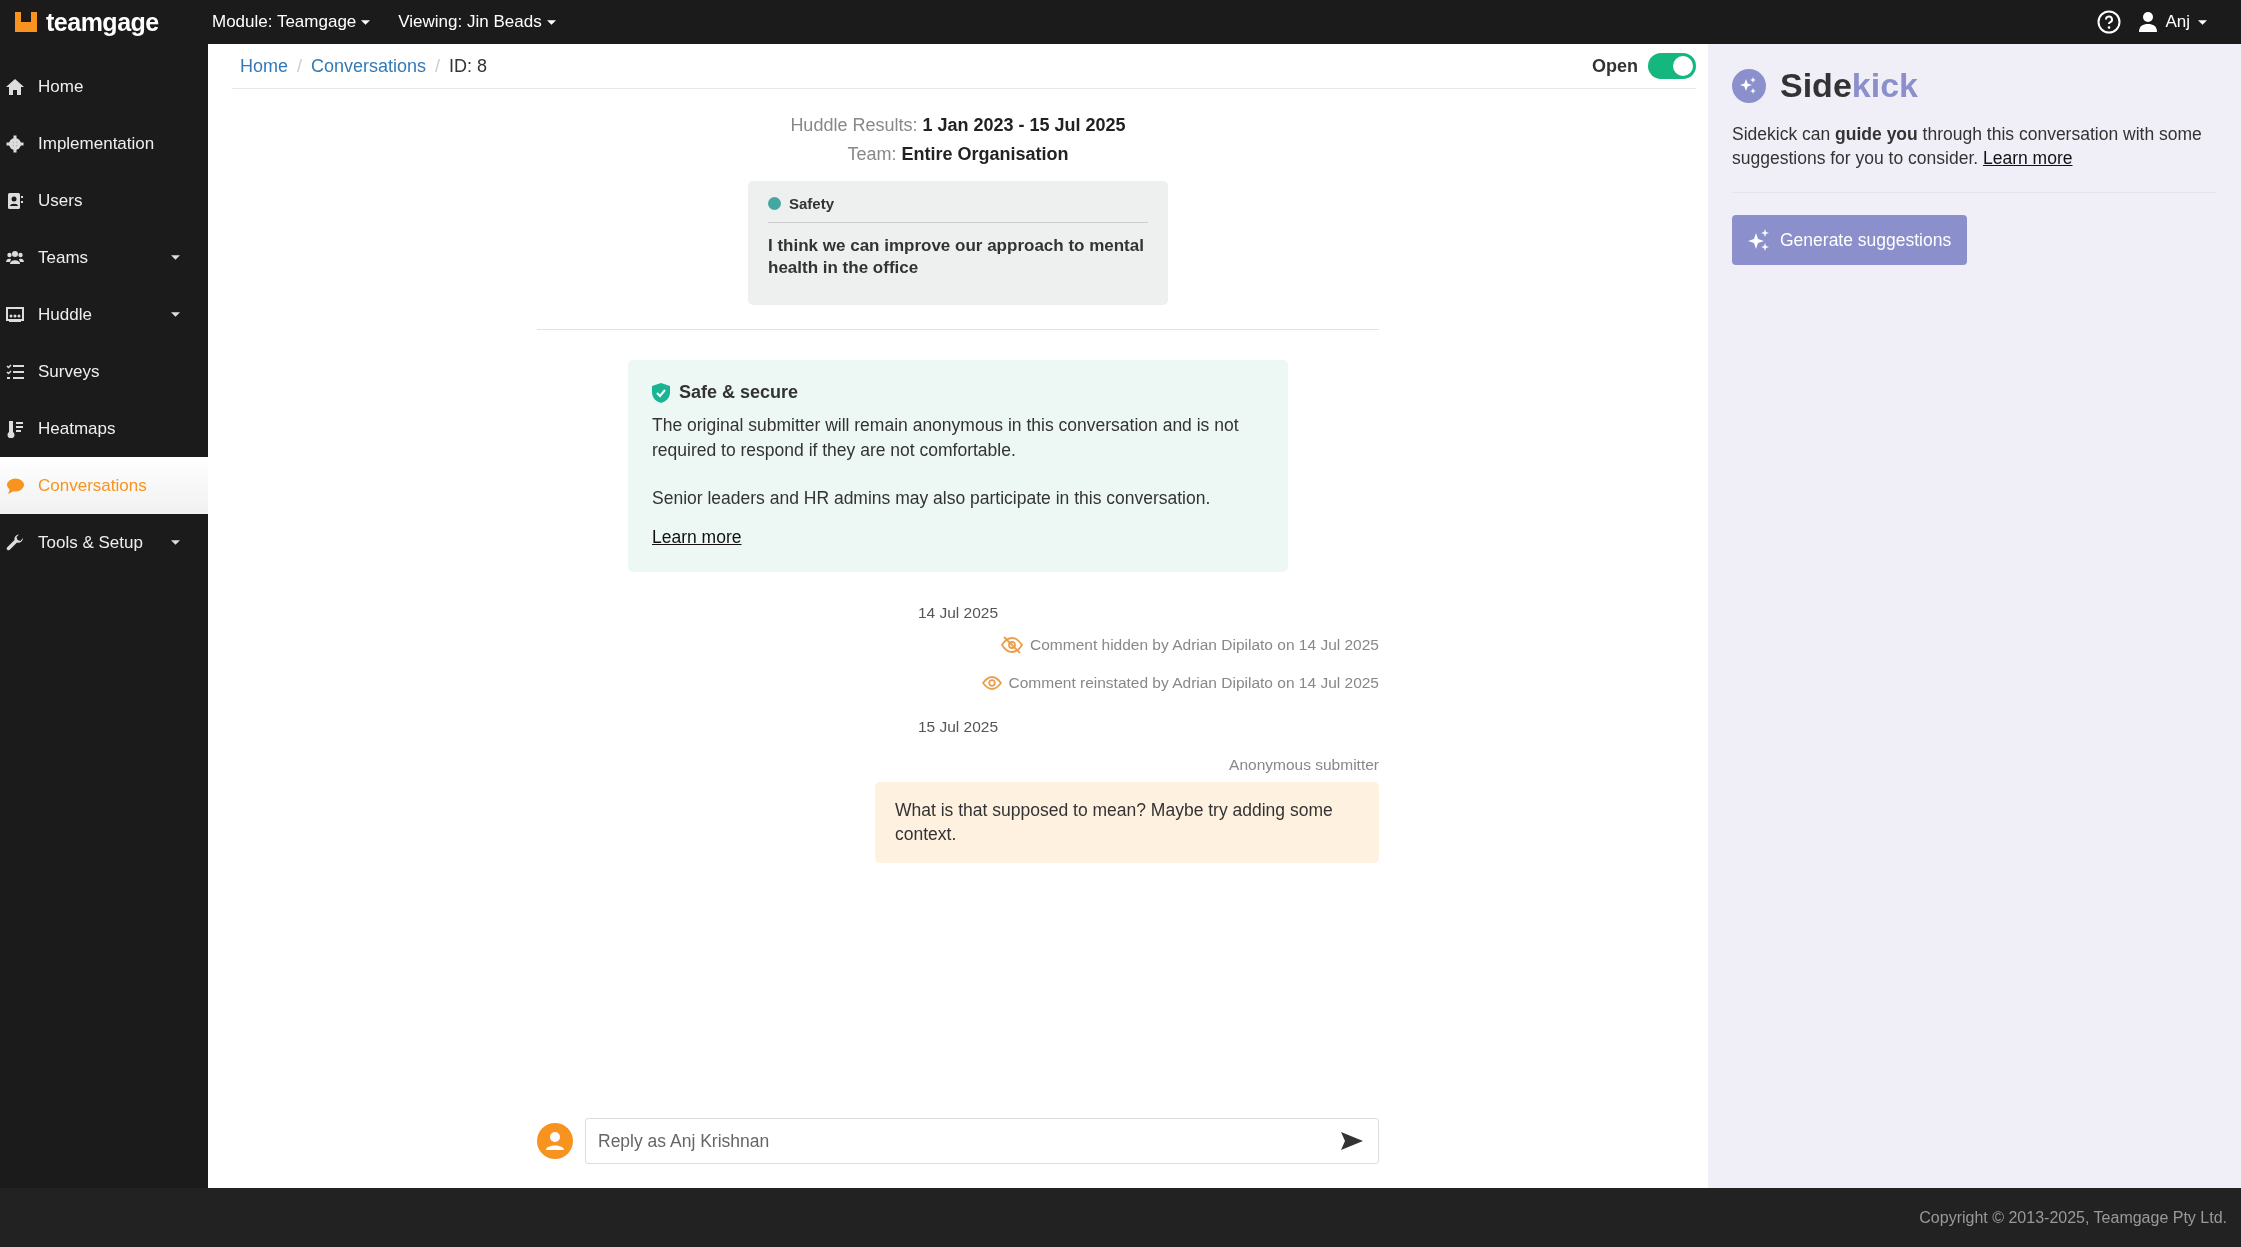  What do you see at coordinates (1352, 1141) in the screenshot?
I see `send-icon` at bounding box center [1352, 1141].